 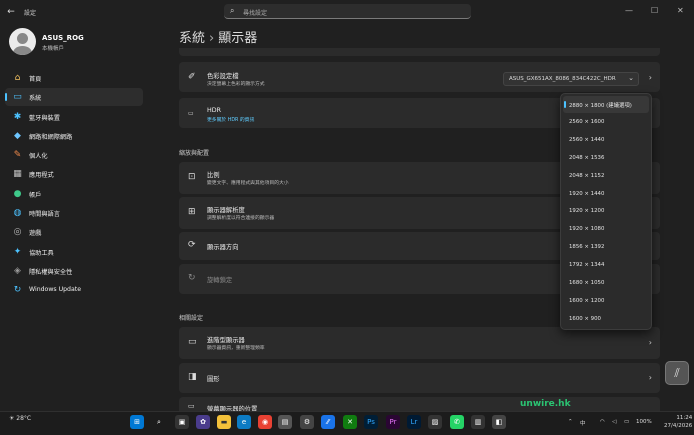 What do you see at coordinates (606, 104) in the screenshot?
I see `resolution-option: 2880 × 1800 (建議選項)` at bounding box center [606, 104].